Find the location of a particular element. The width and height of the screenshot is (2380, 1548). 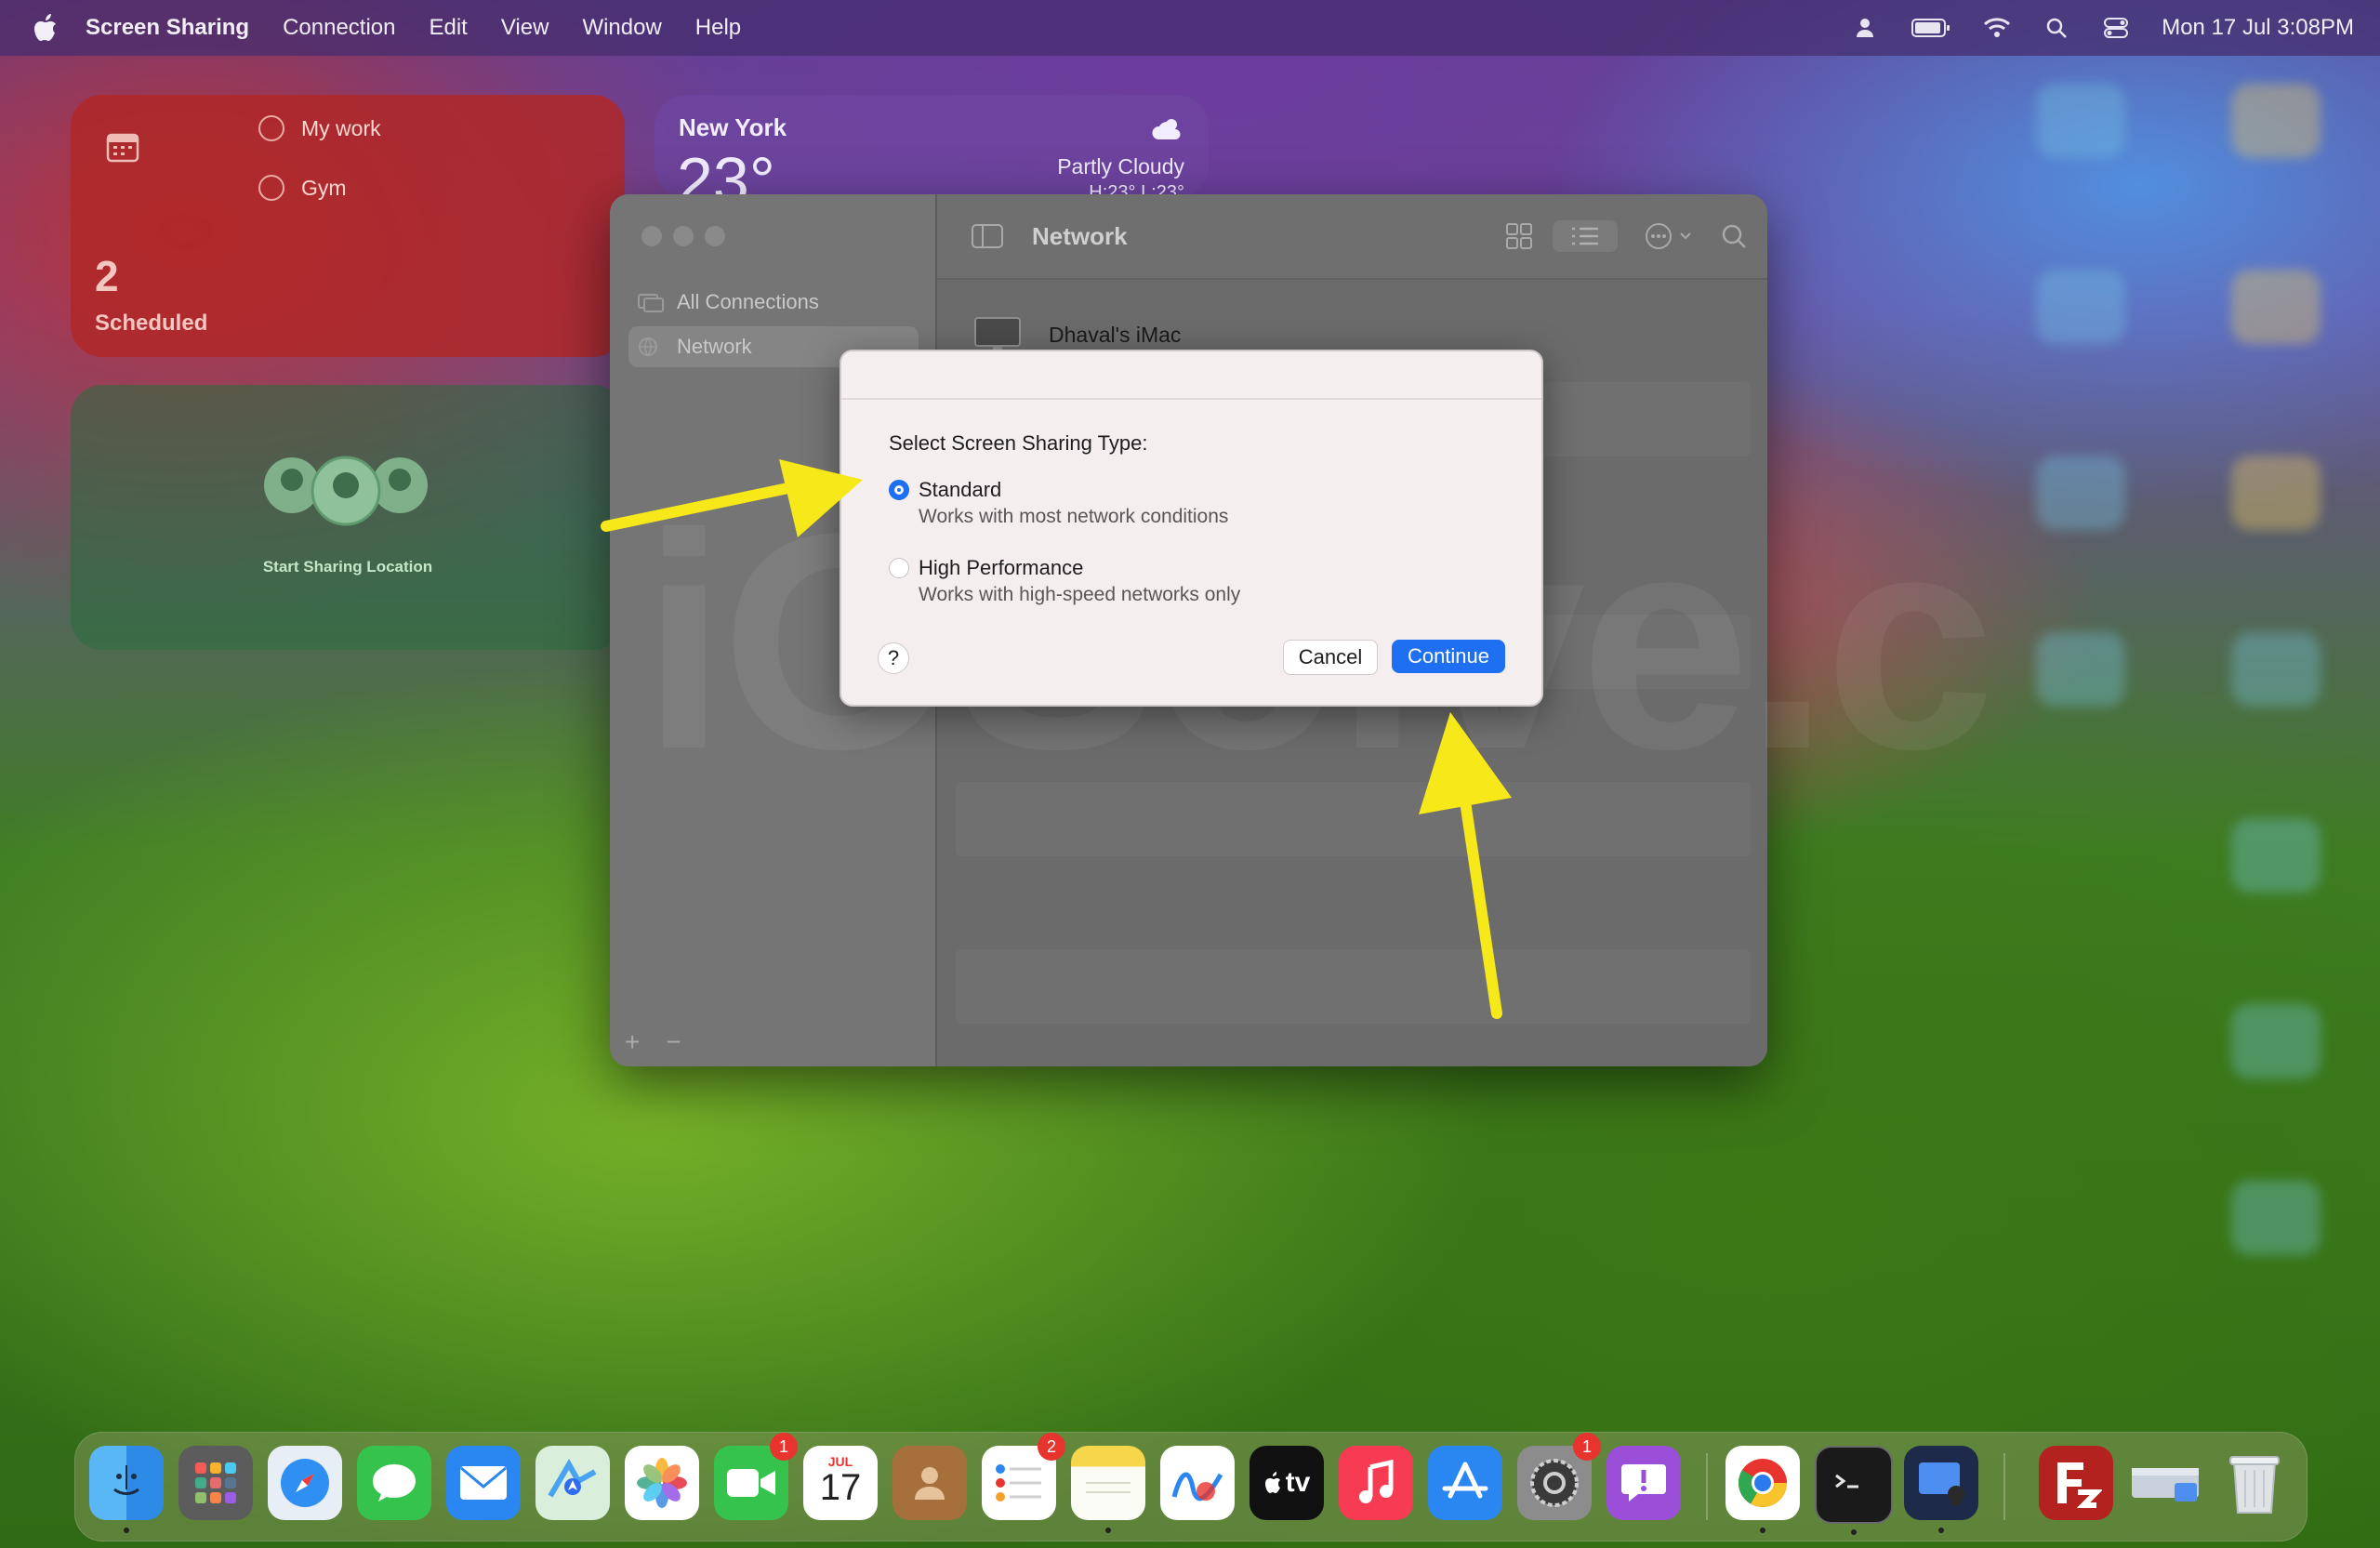

system-settings-icon: 1 is located at coordinates (1559, 1476).